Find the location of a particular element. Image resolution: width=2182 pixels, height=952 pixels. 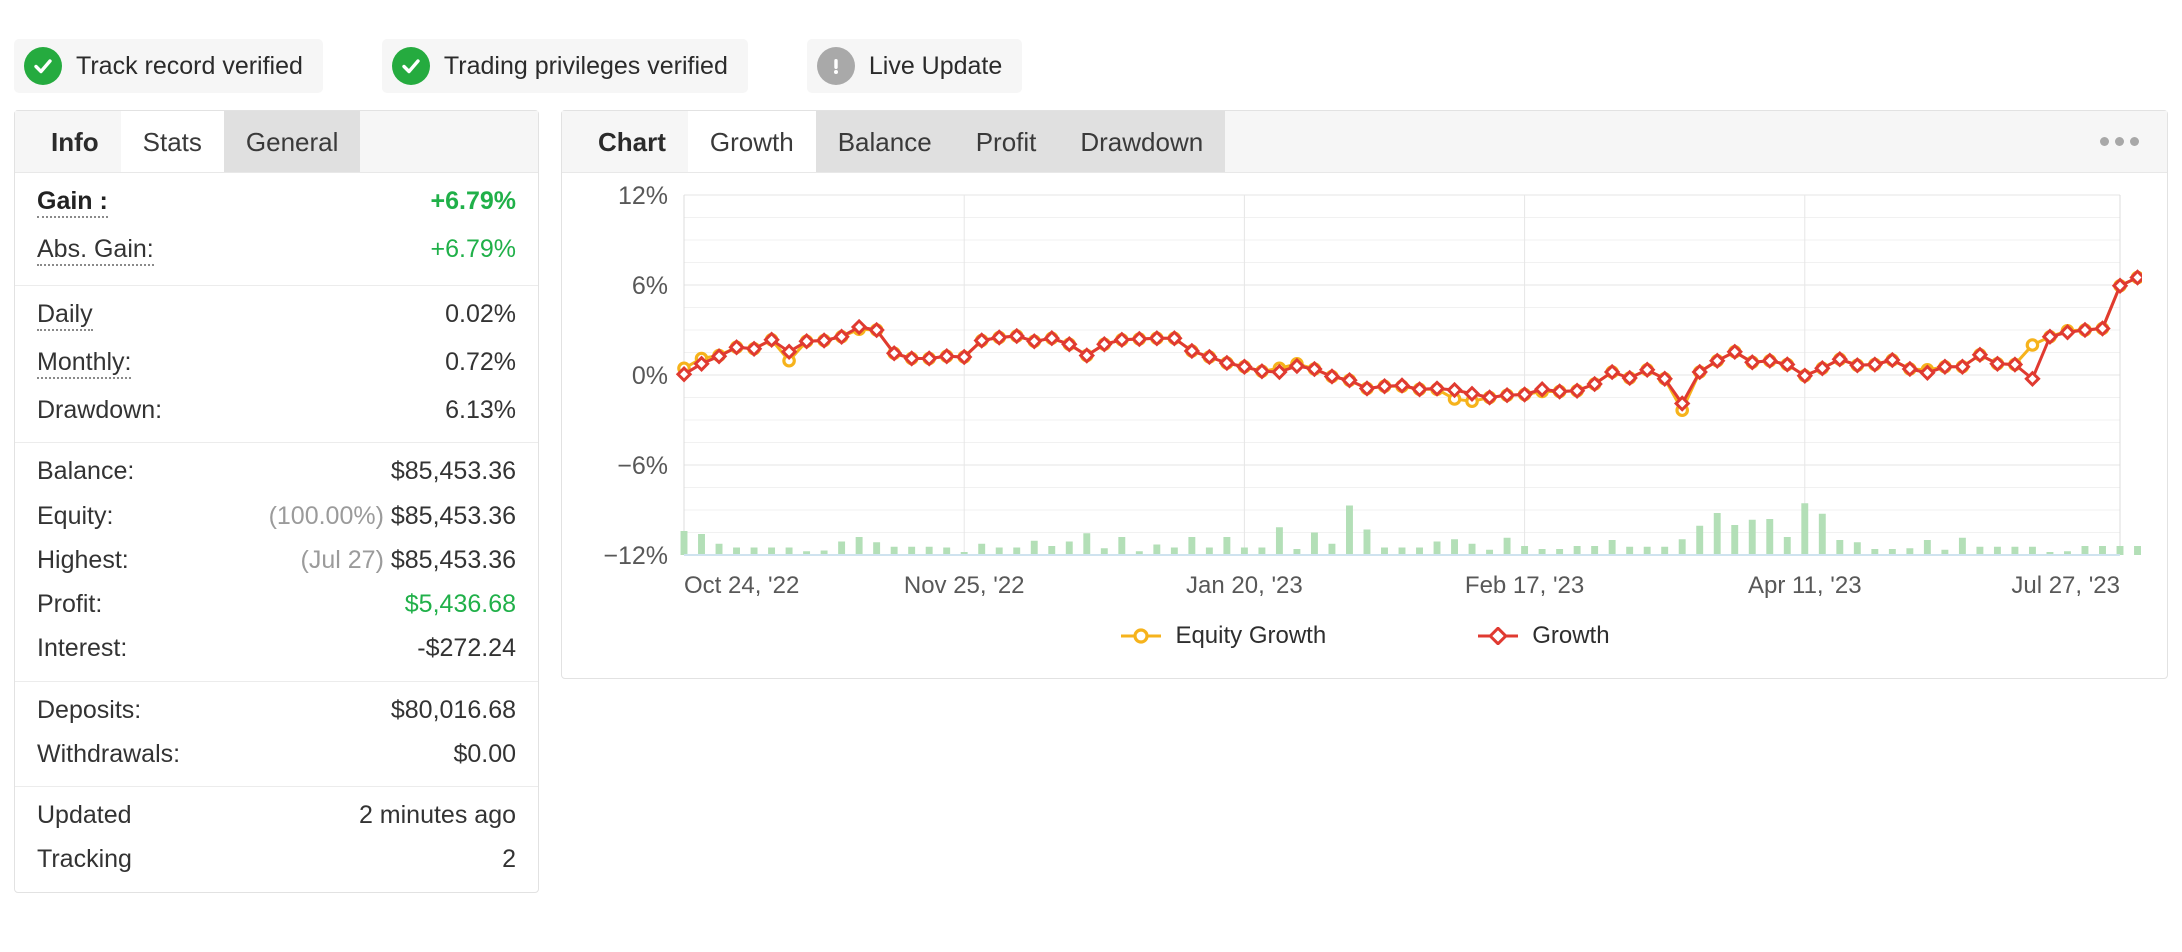

badge-trading-privileges-verified: Trading privileges verified is located at coordinates (564, 66).